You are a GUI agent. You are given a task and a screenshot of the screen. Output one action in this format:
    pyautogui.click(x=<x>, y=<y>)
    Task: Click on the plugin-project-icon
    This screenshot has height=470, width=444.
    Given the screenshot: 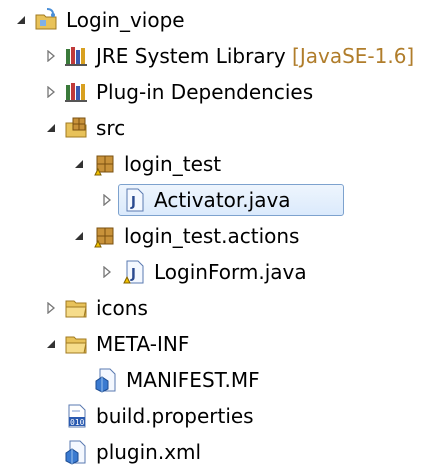 What is the action you would take?
    pyautogui.click(x=47, y=20)
    